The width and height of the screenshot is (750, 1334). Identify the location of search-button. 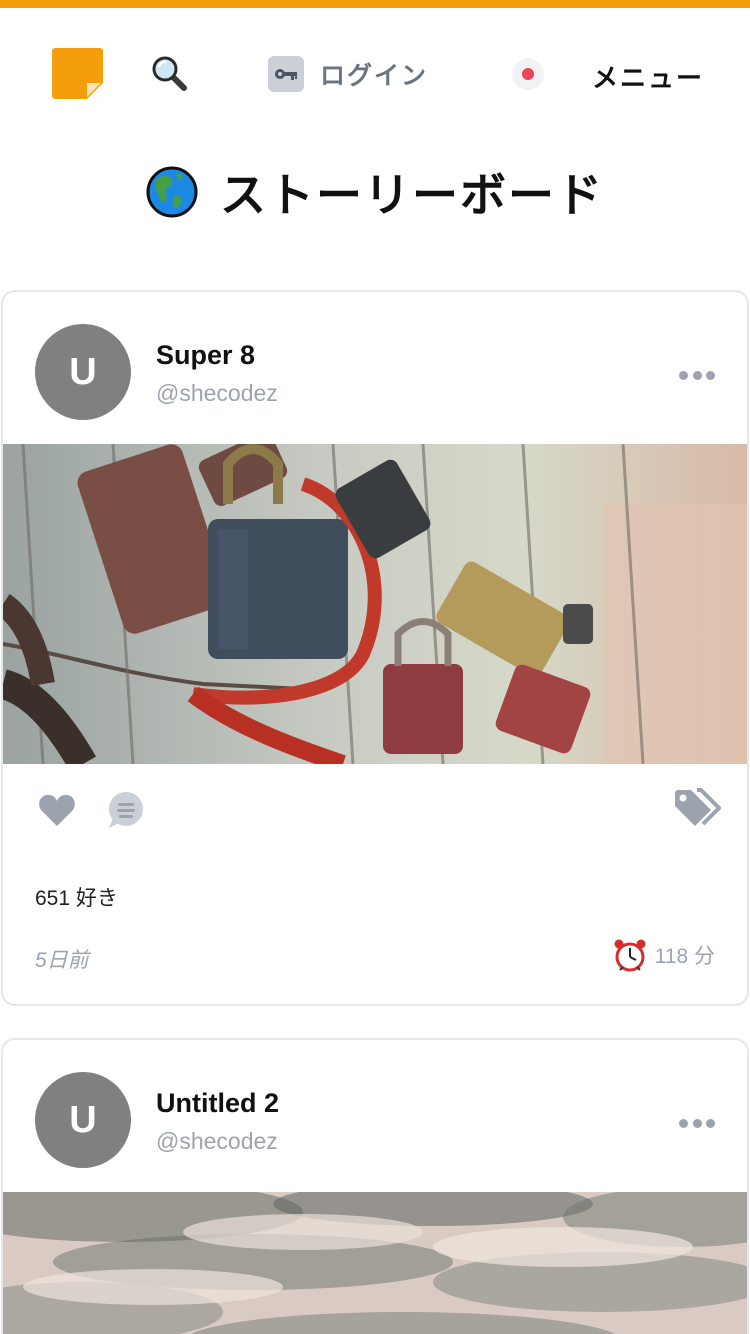
(170, 74).